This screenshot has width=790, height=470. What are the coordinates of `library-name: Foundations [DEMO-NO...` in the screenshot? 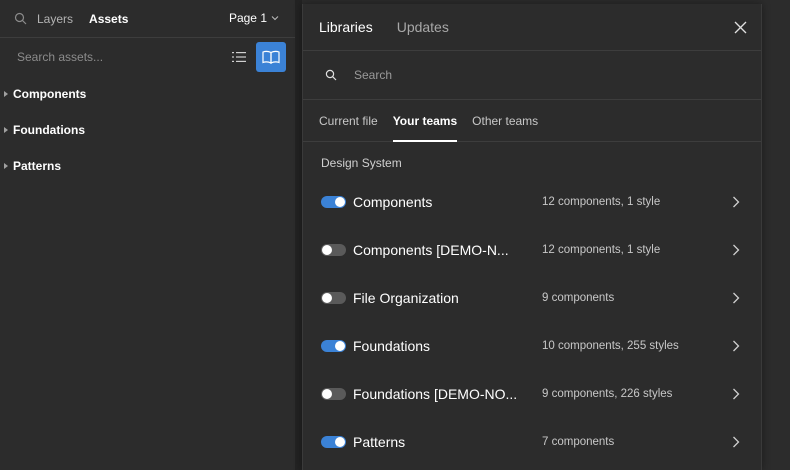 It's located at (435, 394).